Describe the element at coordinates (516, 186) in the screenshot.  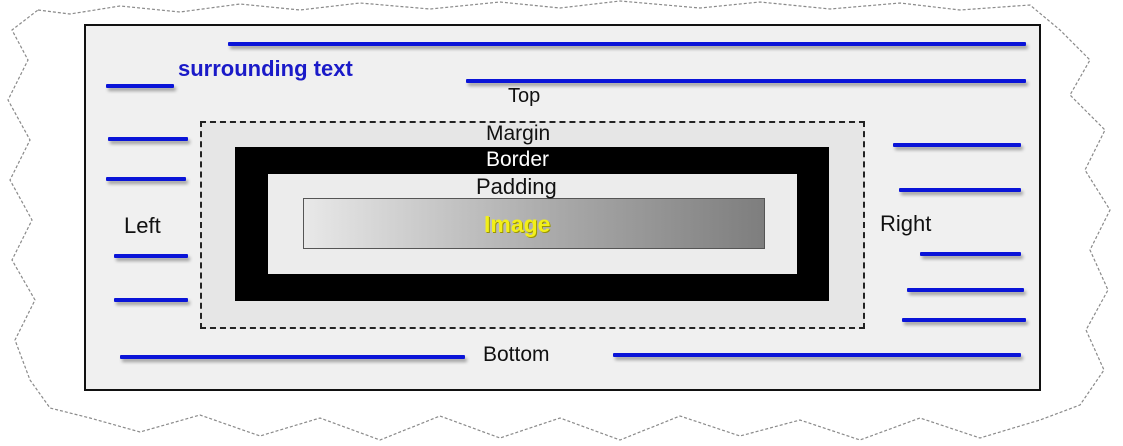
I see `padding-label: Padding` at that location.